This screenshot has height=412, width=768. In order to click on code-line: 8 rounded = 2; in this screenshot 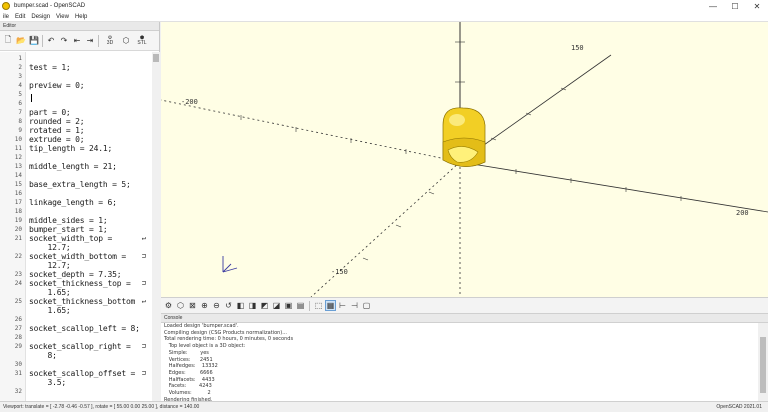, I will do `click(75, 121)`.